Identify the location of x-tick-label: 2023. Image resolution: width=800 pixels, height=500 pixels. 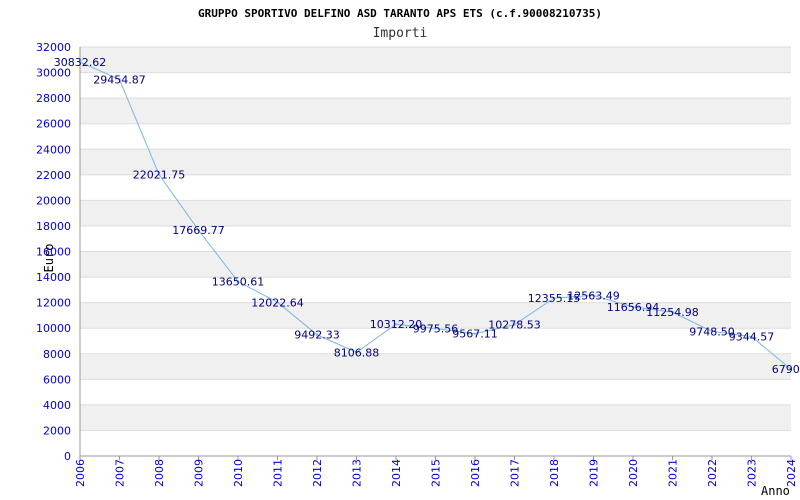
(752, 473).